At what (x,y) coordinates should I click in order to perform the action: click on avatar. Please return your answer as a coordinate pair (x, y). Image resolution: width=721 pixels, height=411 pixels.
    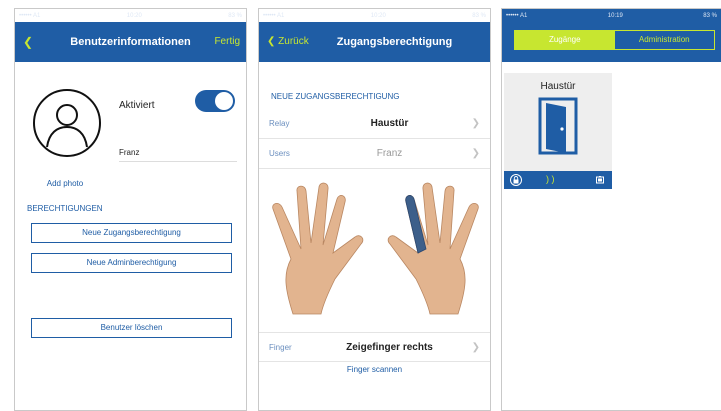
    Looking at the image, I should click on (67, 123).